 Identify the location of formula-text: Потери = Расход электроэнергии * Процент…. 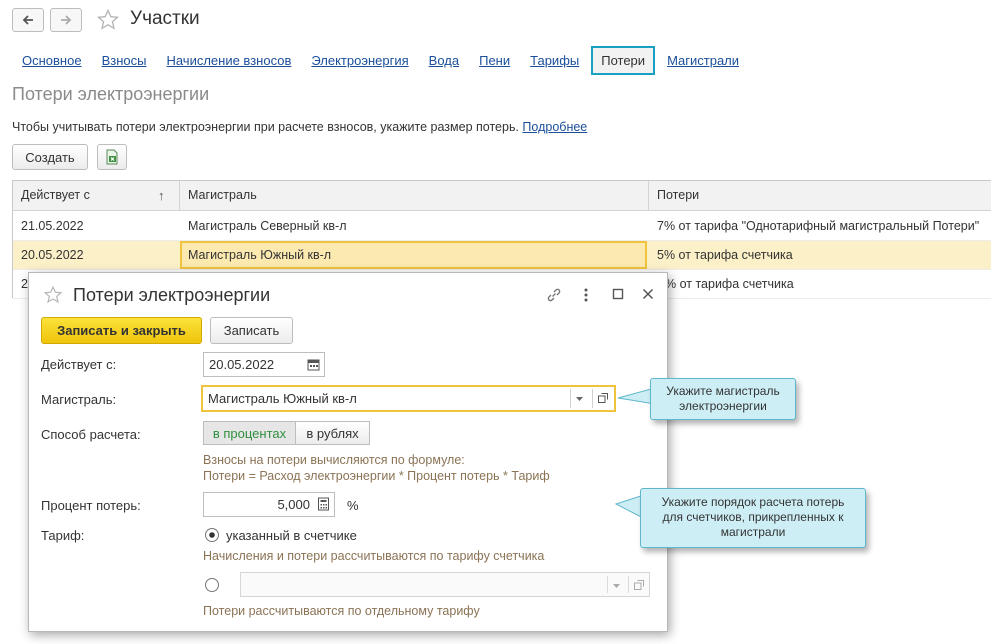
(376, 476).